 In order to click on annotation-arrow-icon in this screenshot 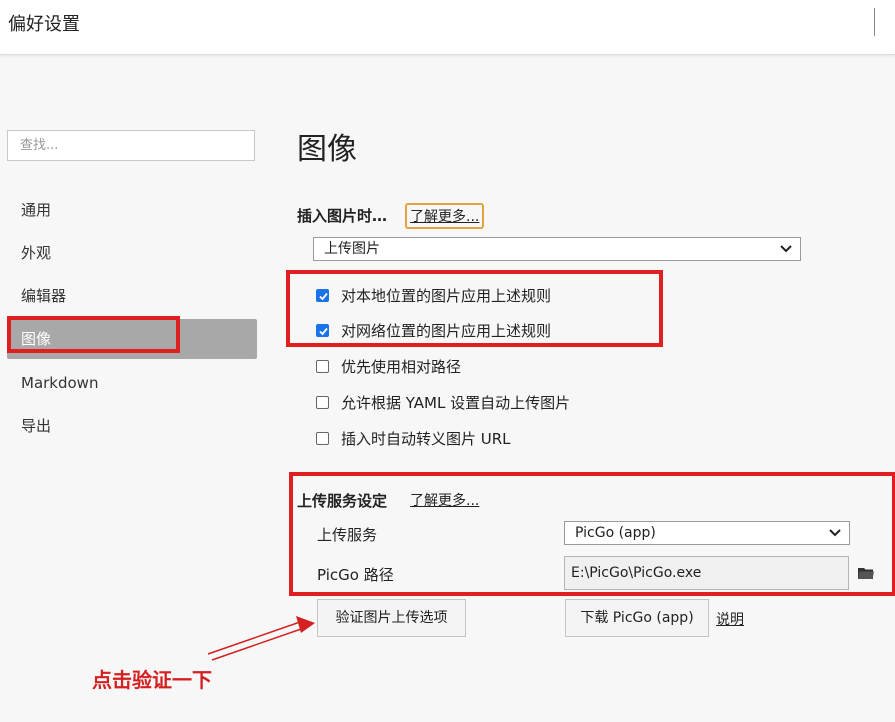, I will do `click(261, 638)`.